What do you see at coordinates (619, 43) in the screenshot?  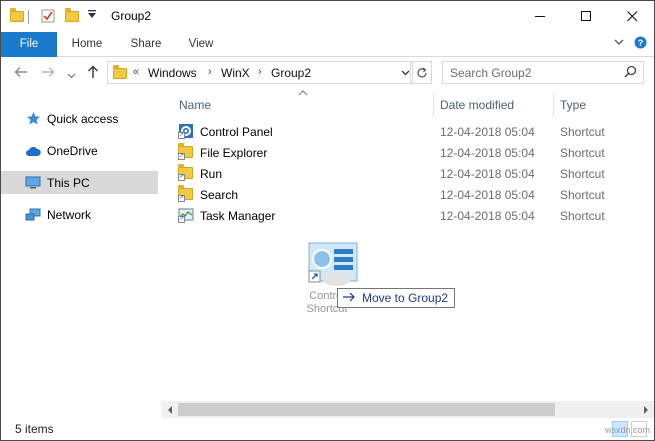 I see `chevron-down-icon` at bounding box center [619, 43].